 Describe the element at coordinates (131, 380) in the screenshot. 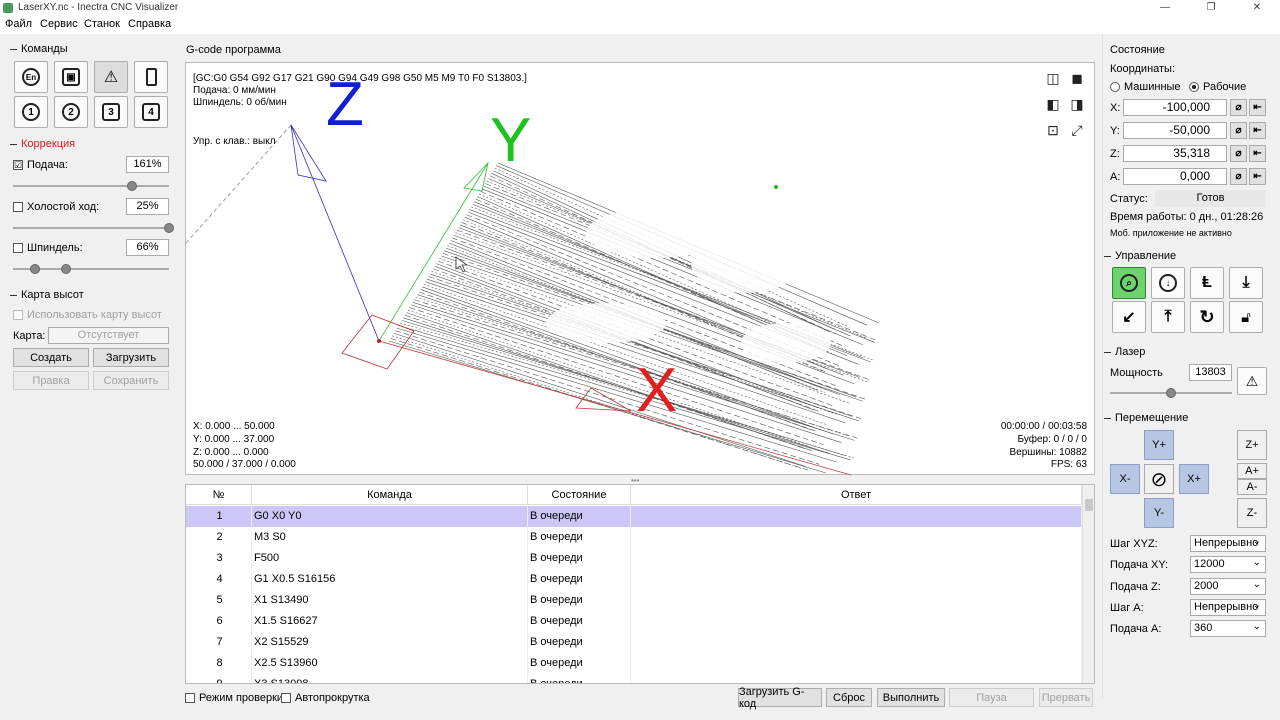

I see `save-heightmap-button: Сохранить` at that location.